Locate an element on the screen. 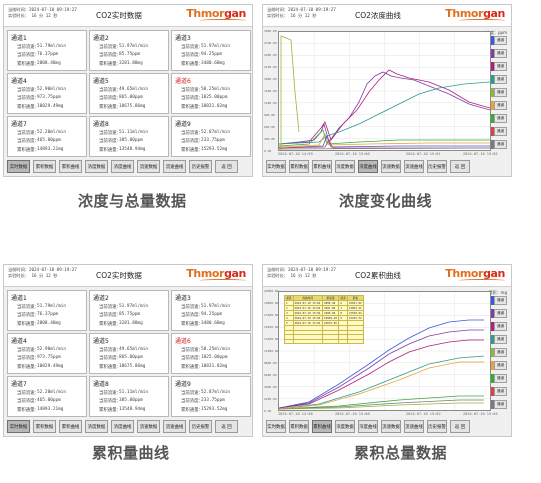 This screenshot has width=541, height=483. x-tick-label: 2024-07-10 15:02 is located at coordinates (423, 414).